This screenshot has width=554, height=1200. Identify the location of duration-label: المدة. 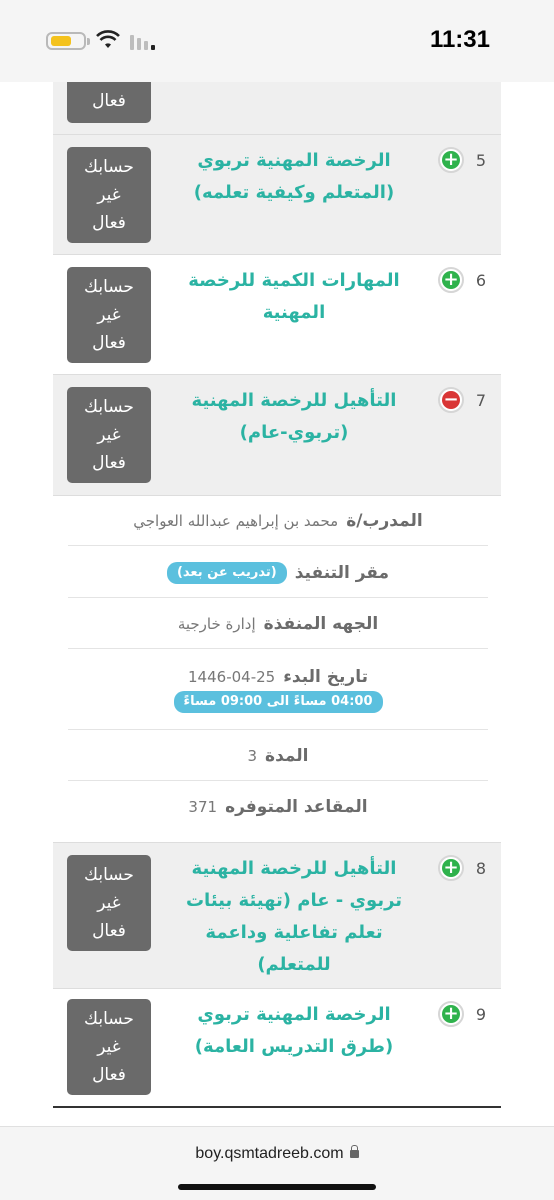
(287, 755).